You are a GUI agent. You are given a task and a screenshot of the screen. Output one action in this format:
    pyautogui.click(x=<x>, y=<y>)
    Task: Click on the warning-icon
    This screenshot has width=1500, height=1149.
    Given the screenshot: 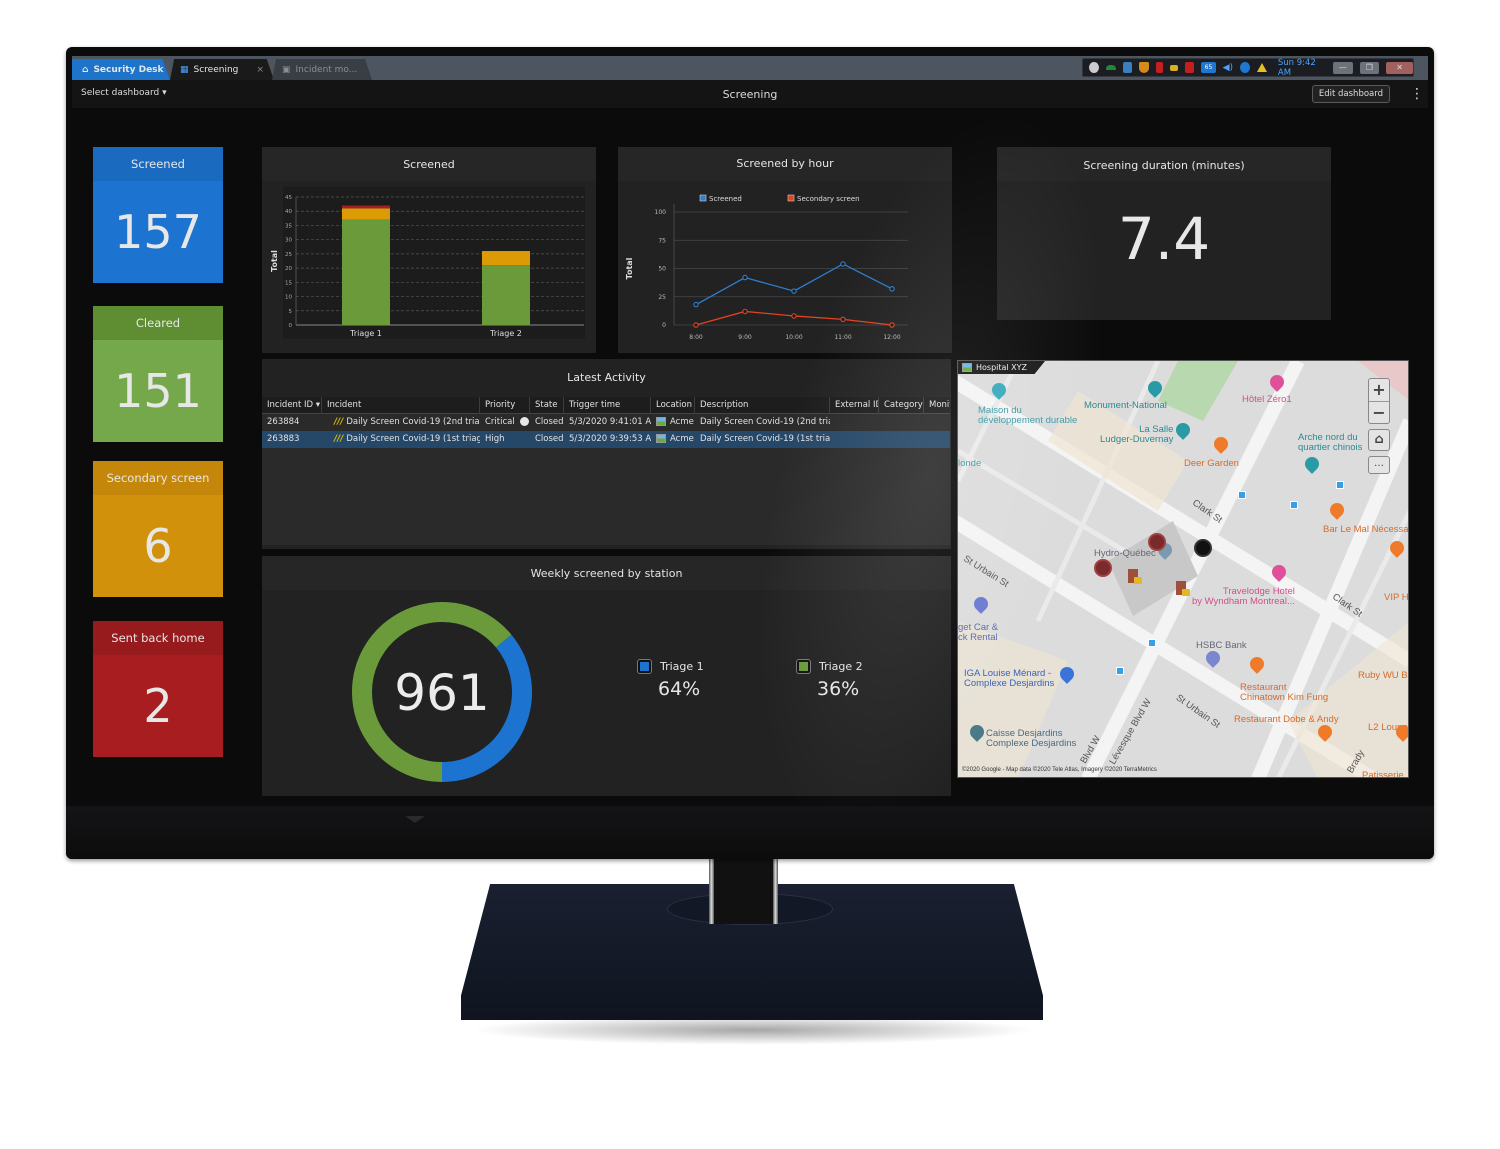 What is the action you would take?
    pyautogui.click(x=1261, y=67)
    